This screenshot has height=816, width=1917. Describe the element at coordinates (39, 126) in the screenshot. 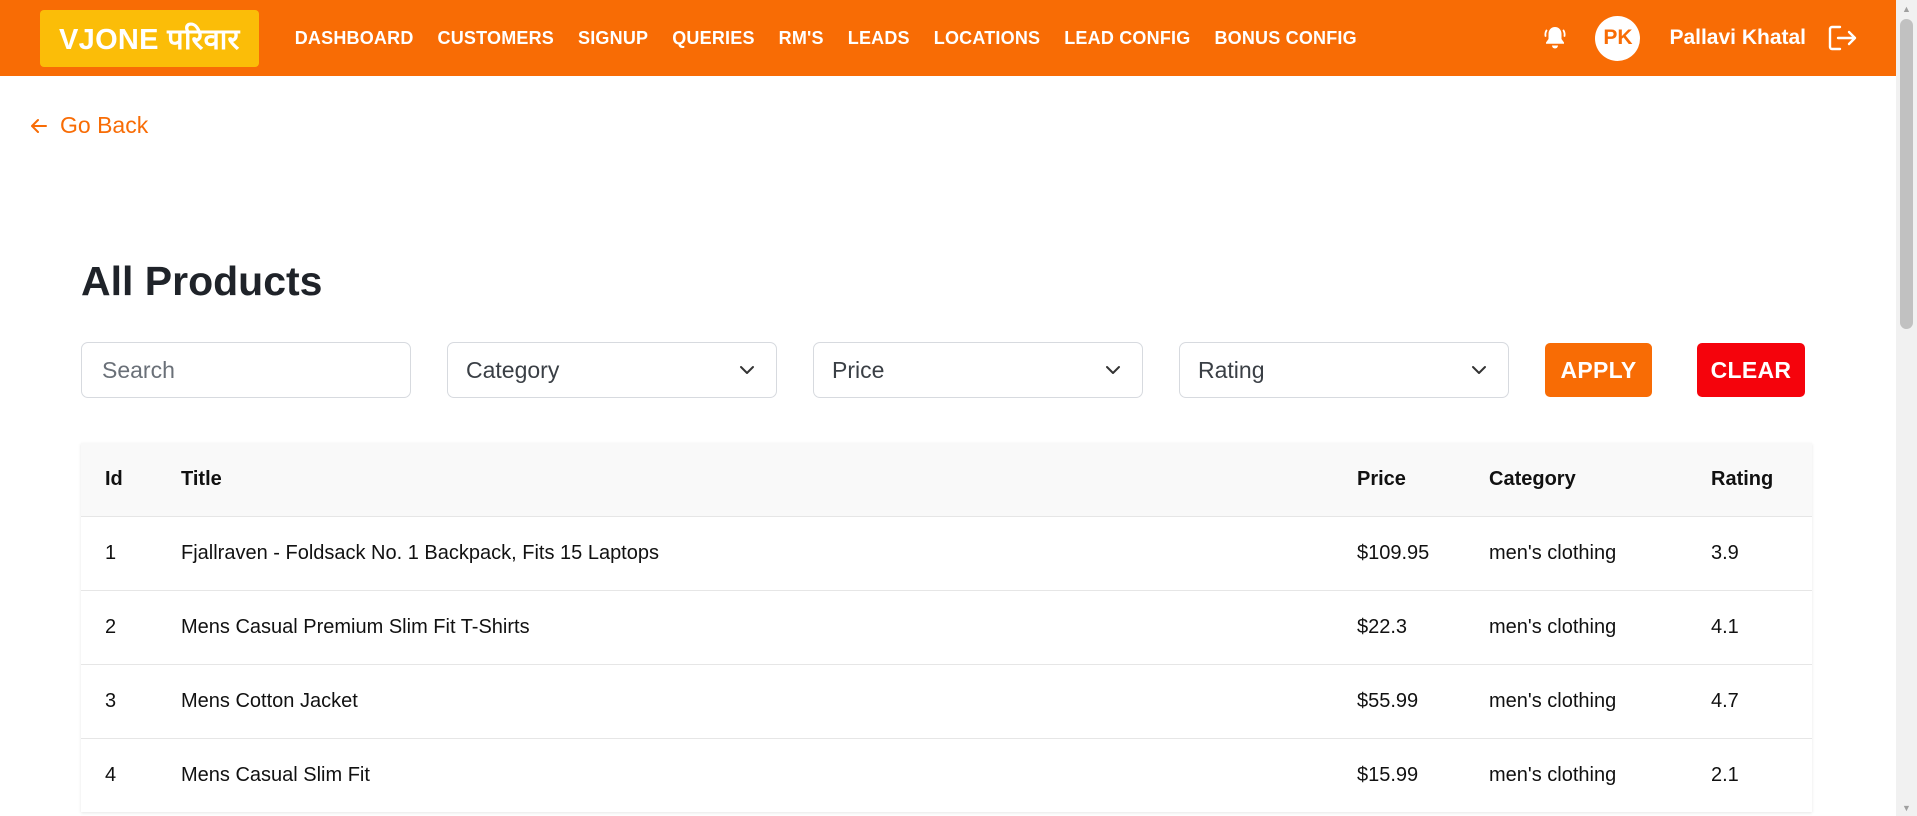

I see `arrow-left-icon` at that location.